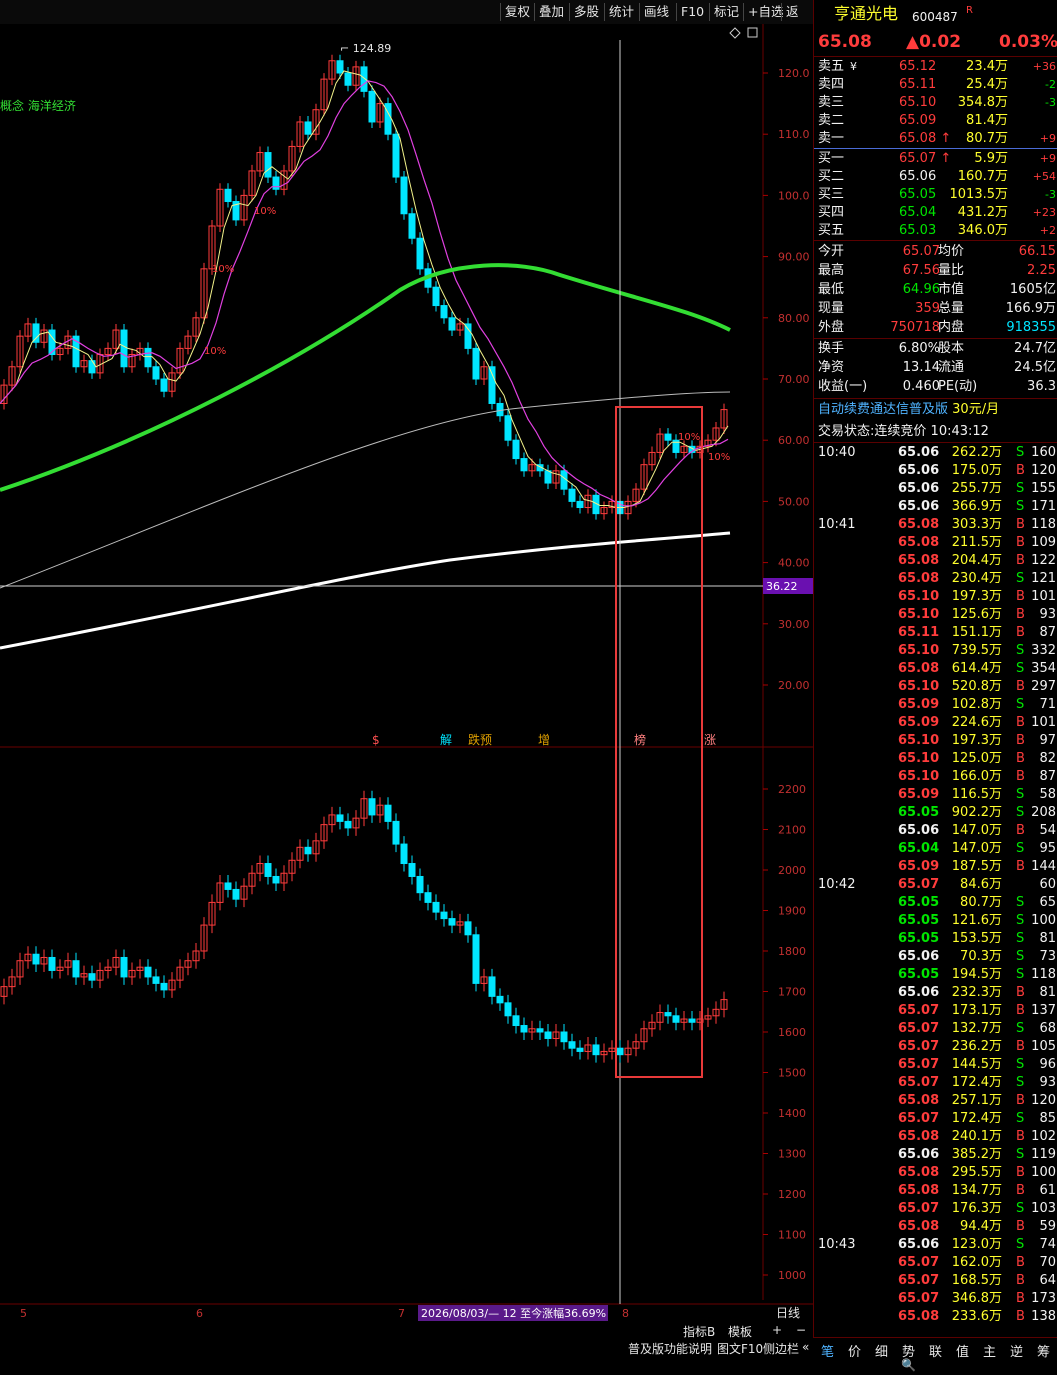 The width and height of the screenshot is (1057, 1375). I want to click on toolbar-item: 标记, so click(726, 12).